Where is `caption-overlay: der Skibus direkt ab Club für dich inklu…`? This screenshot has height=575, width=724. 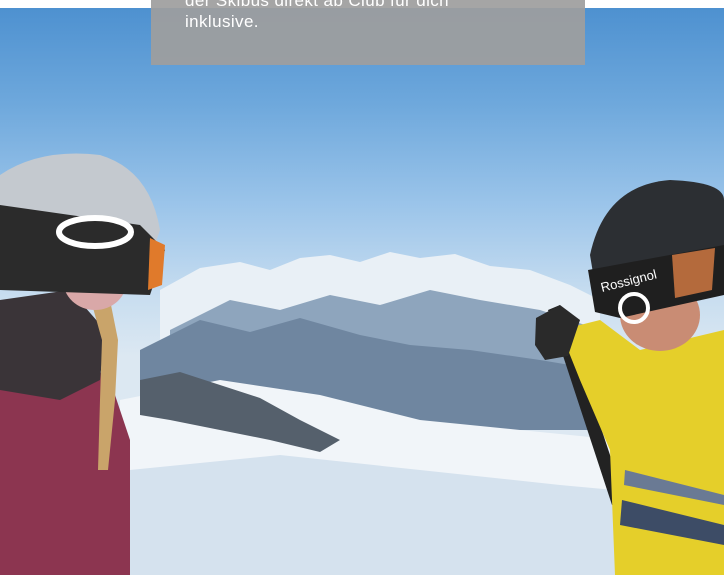 caption-overlay: der Skibus direkt ab Club für dich inklu… is located at coordinates (368, 32).